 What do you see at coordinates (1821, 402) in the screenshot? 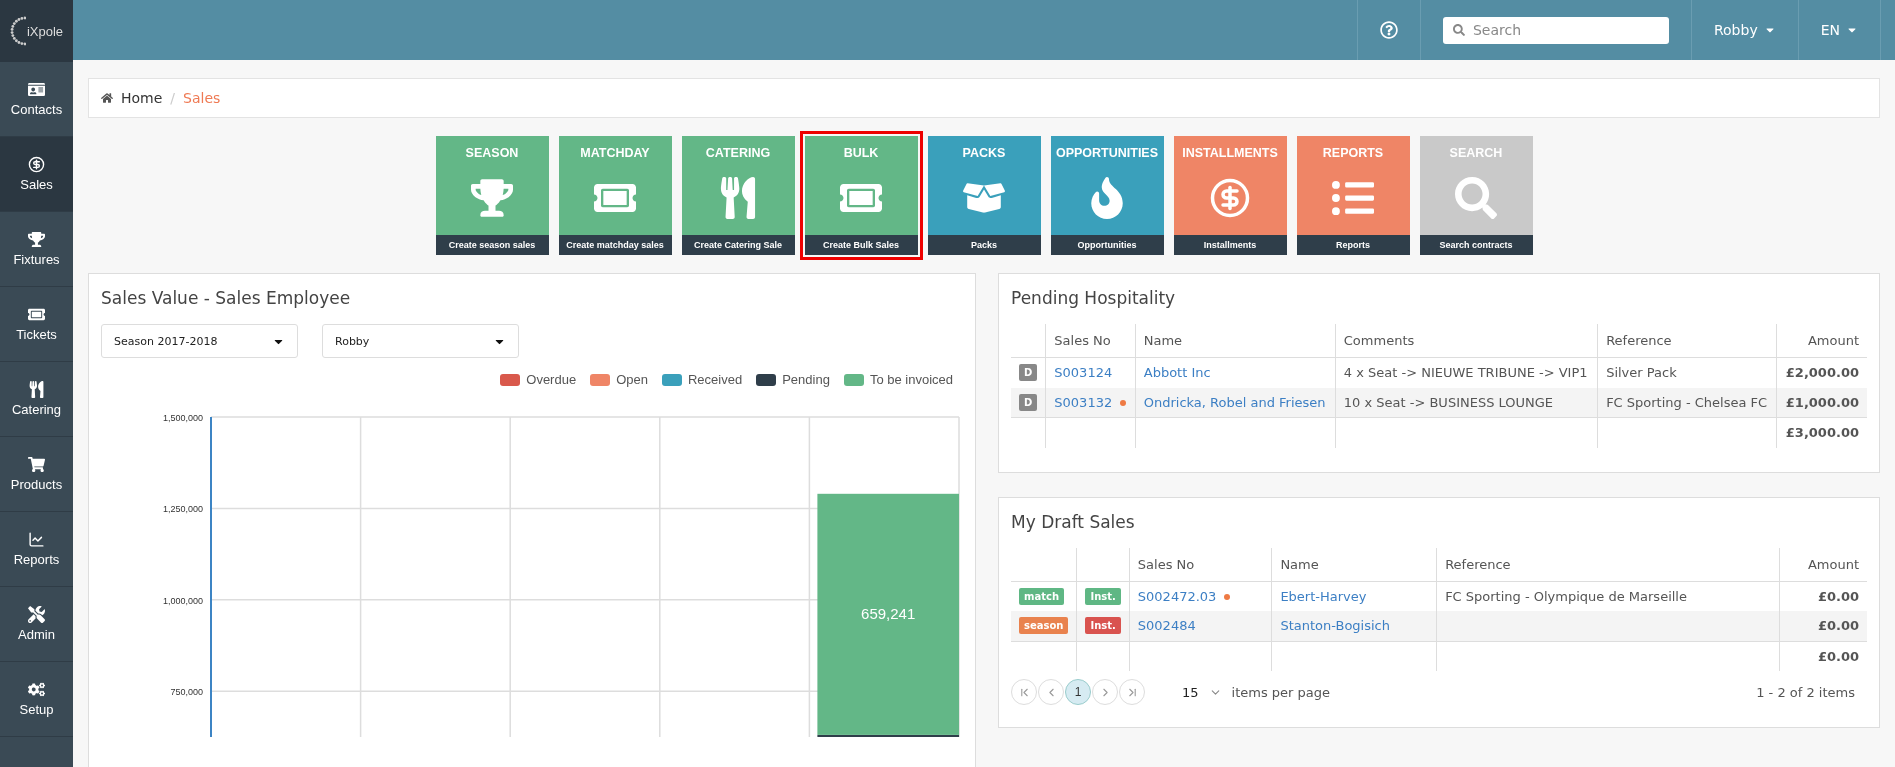
I see `amount-cell: £1,000.00` at bounding box center [1821, 402].